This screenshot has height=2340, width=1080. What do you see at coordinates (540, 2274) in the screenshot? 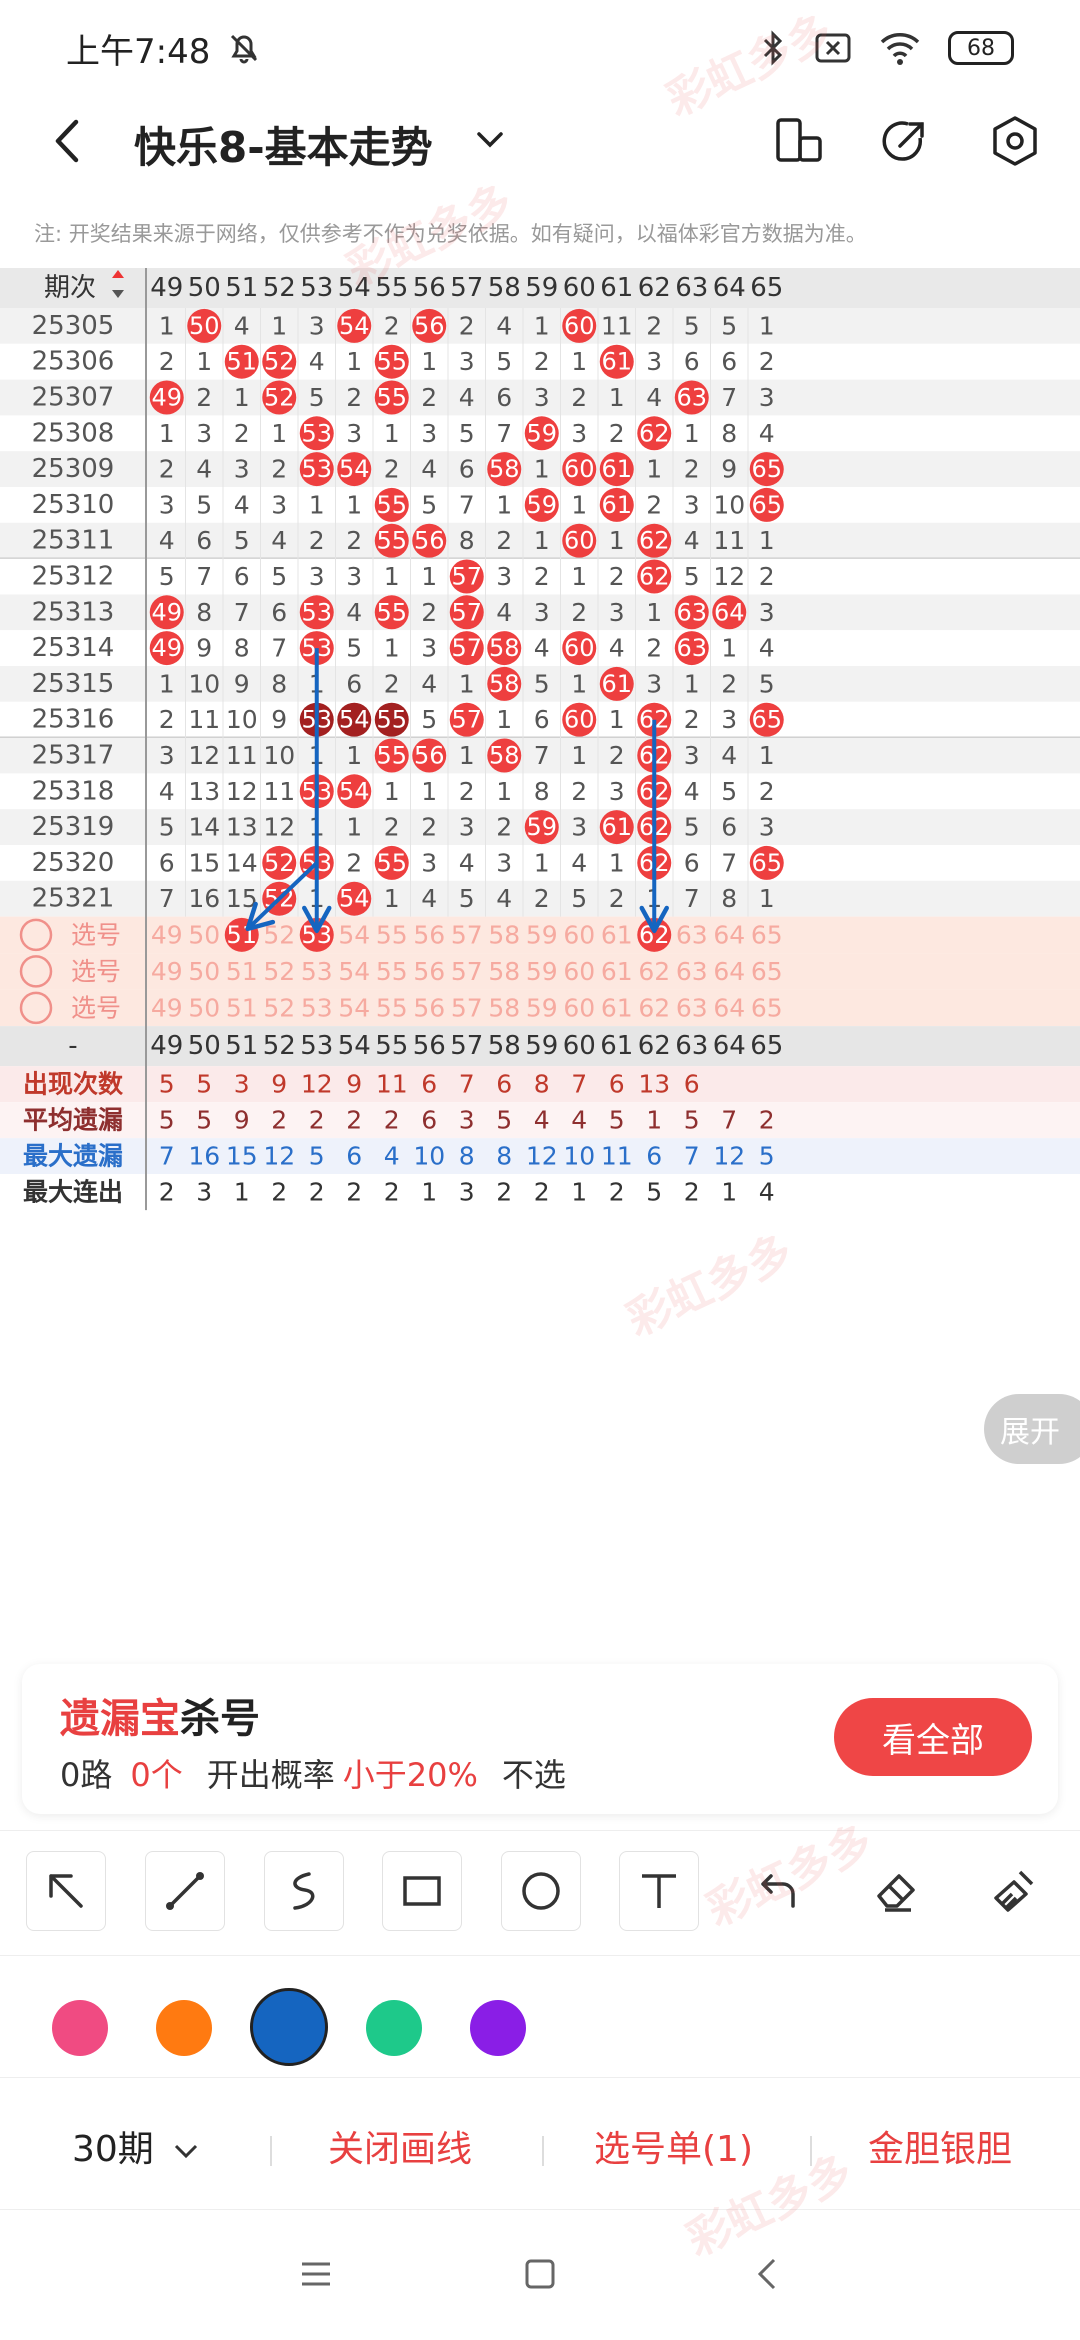
I see `home-icon` at bounding box center [540, 2274].